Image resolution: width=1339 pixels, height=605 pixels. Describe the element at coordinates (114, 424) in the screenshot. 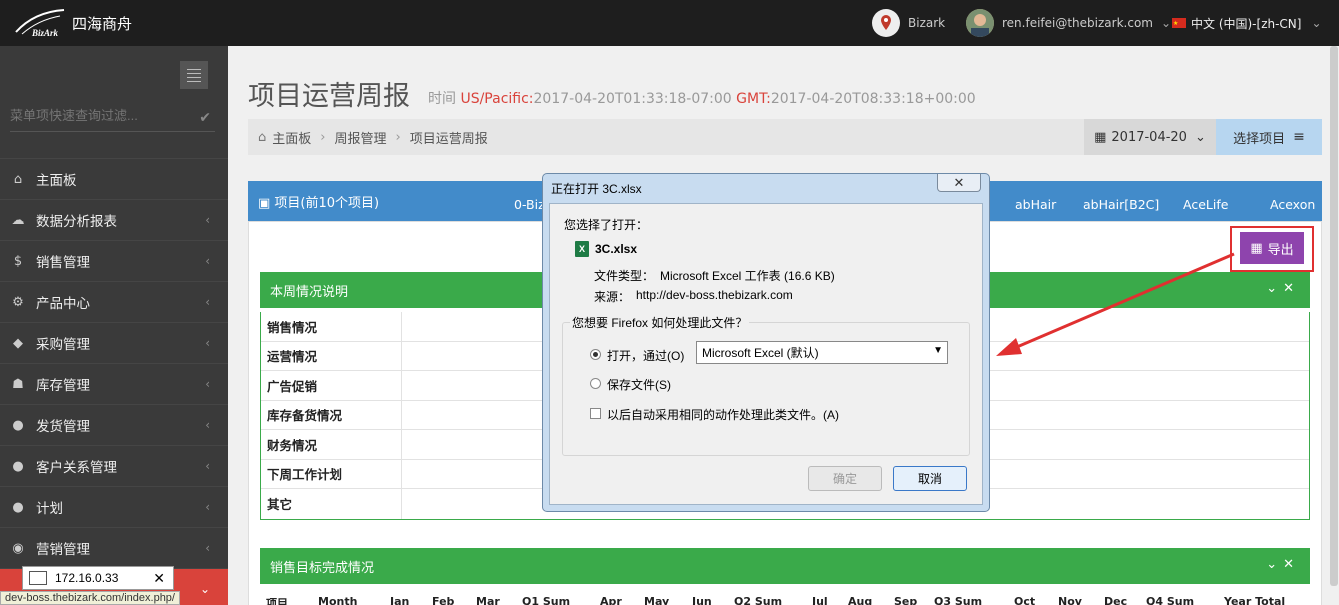

I see `sidebar-item-shipping: ● 发货管理 ‹` at that location.